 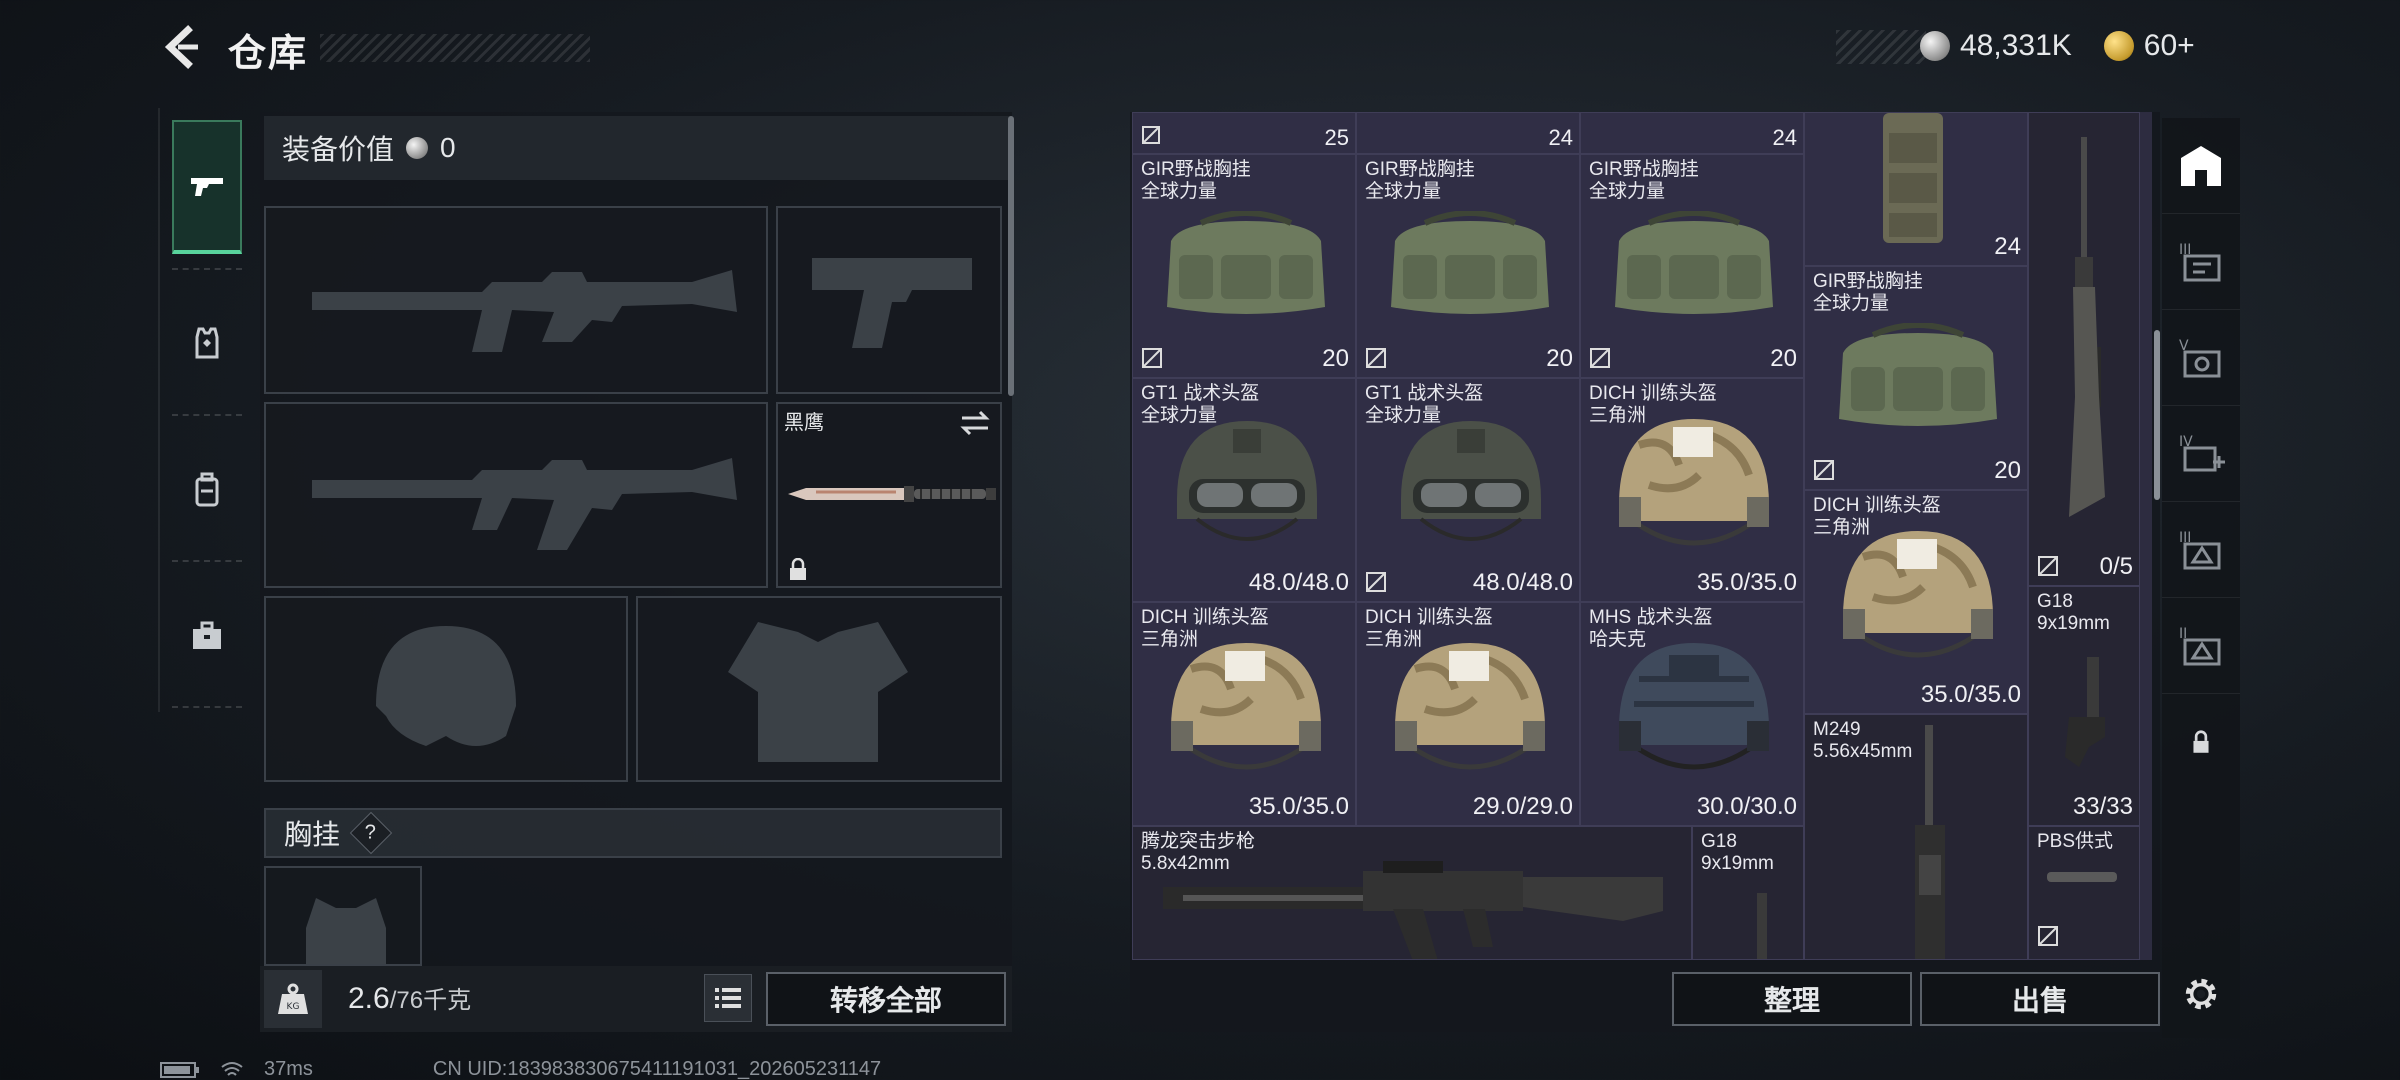 What do you see at coordinates (633, 833) in the screenshot?
I see `chest-rig-section-header: 胸挂 ?` at bounding box center [633, 833].